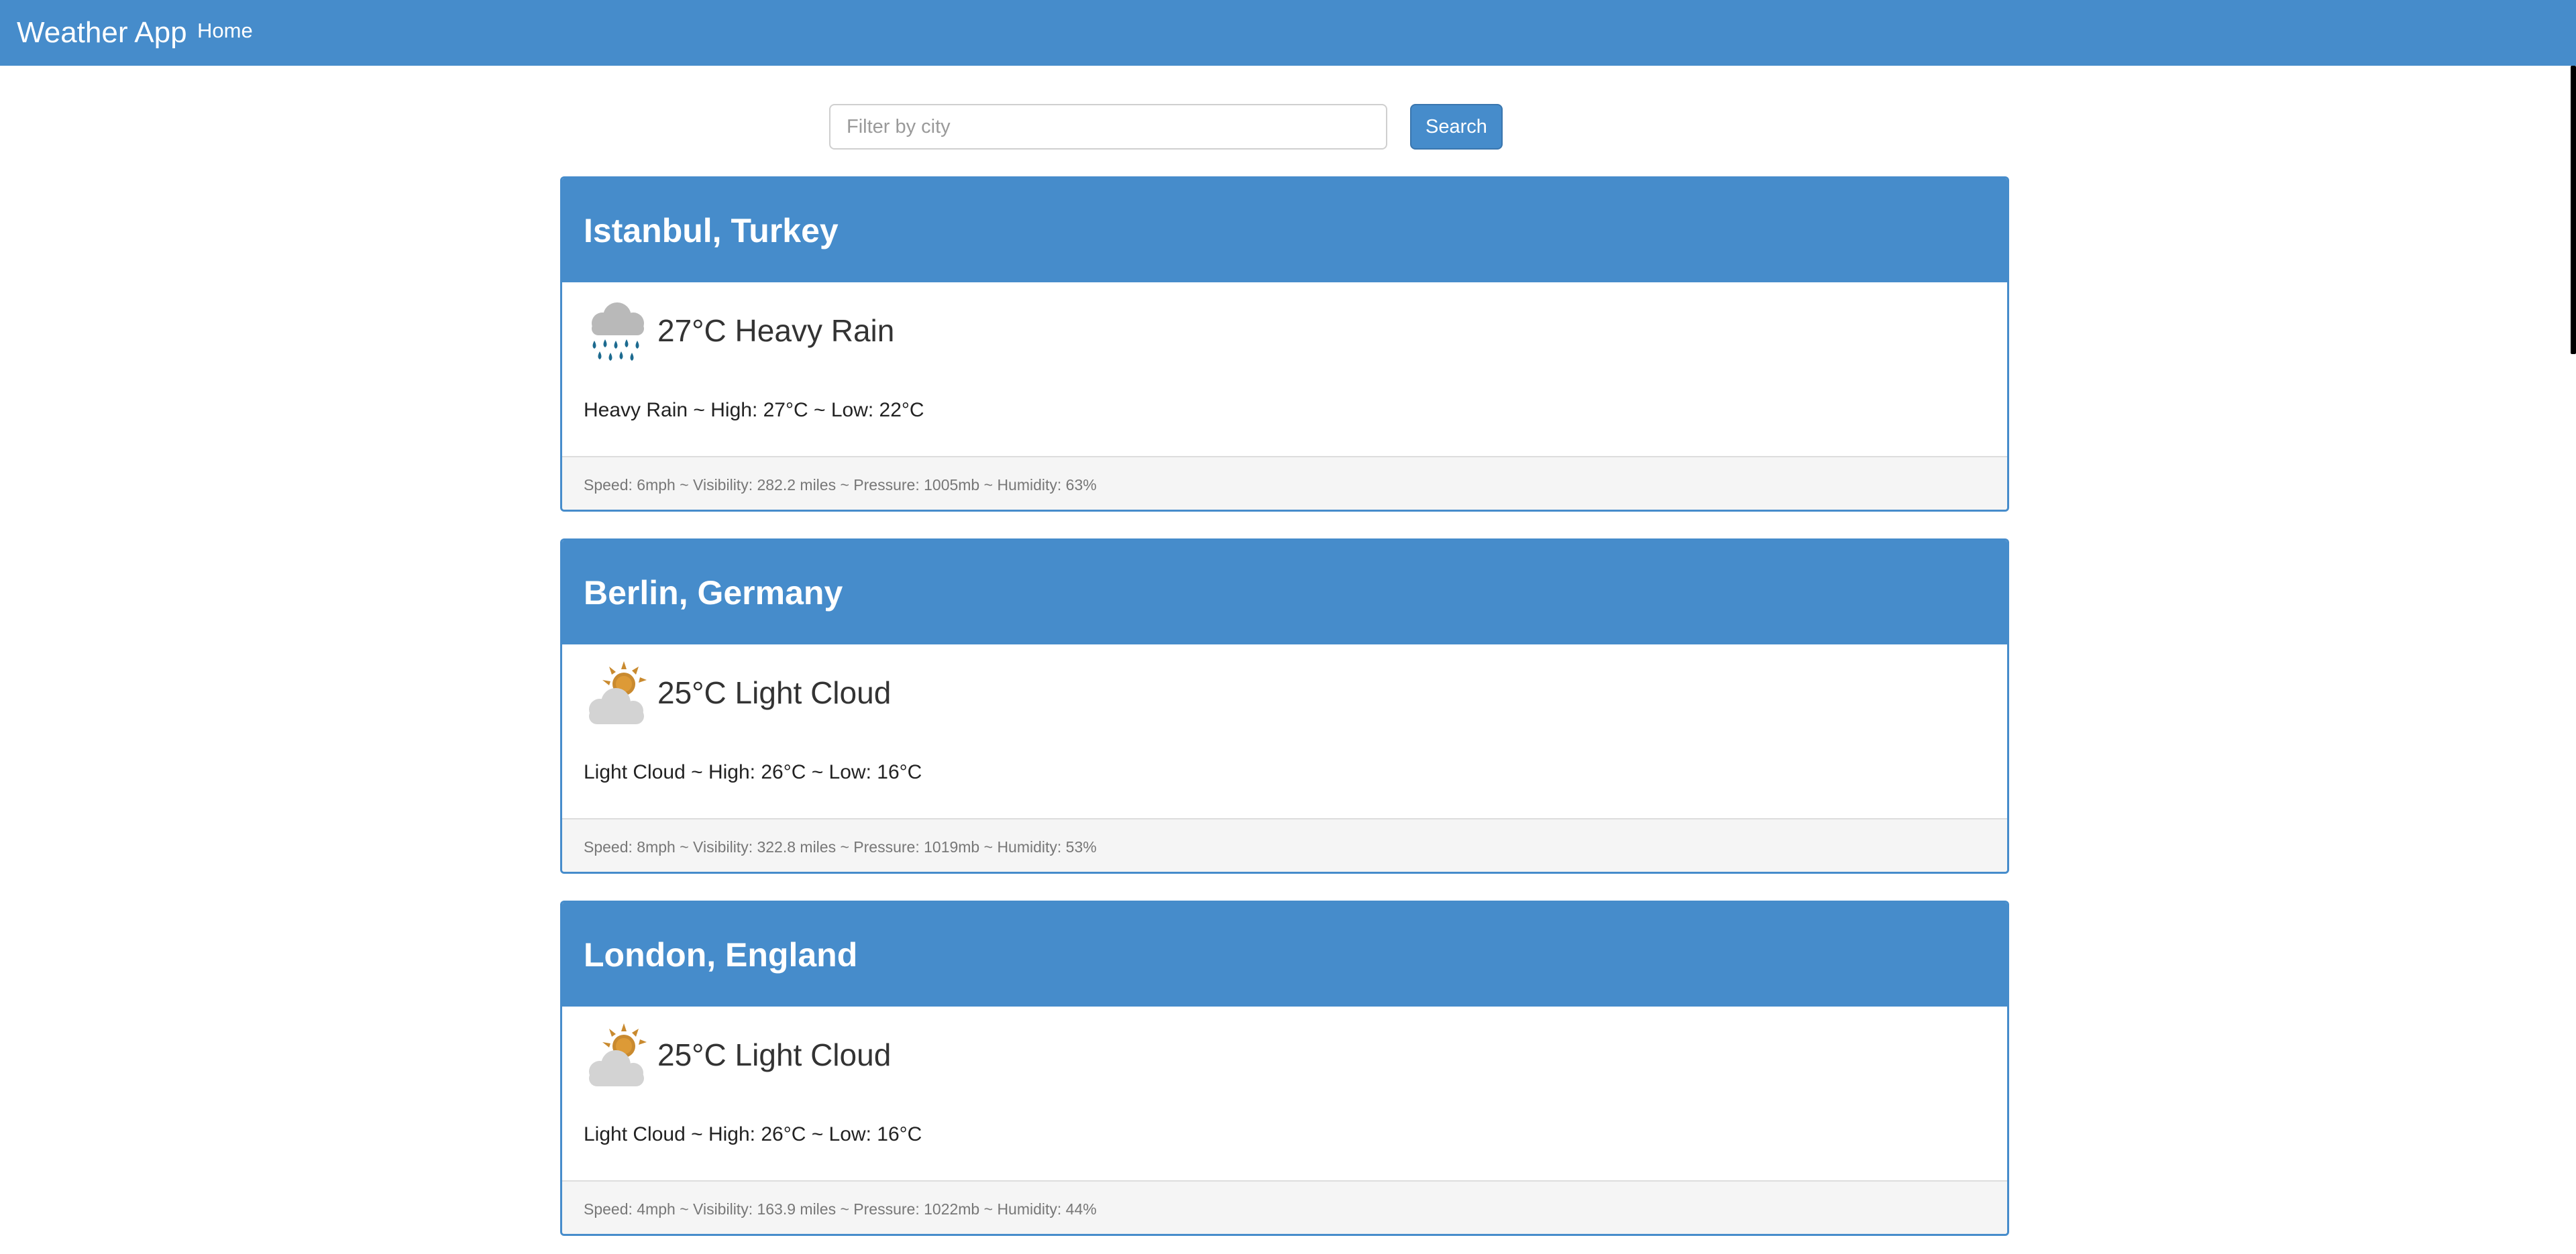  What do you see at coordinates (754, 410) in the screenshot?
I see `weather-summary: Heavy Rain ~ High: 27°C ~ Low: 22°C` at bounding box center [754, 410].